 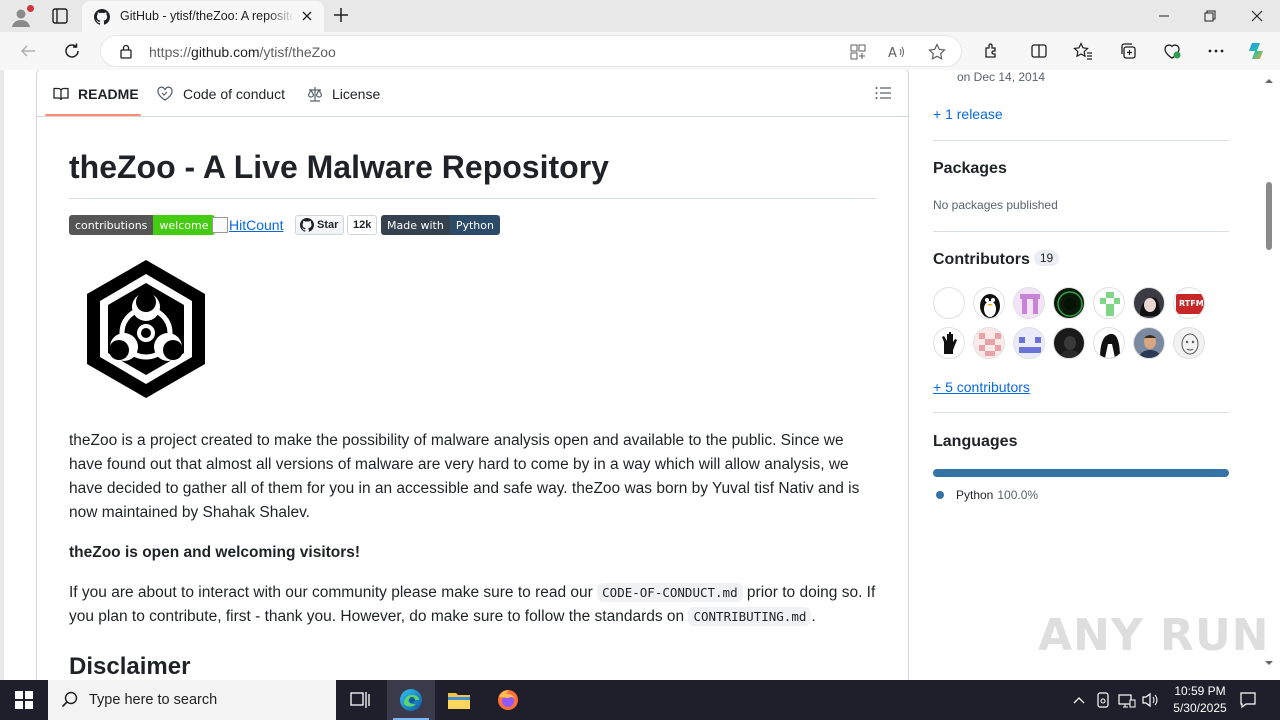 What do you see at coordinates (24, 700) in the screenshot?
I see `windows-start-icon` at bounding box center [24, 700].